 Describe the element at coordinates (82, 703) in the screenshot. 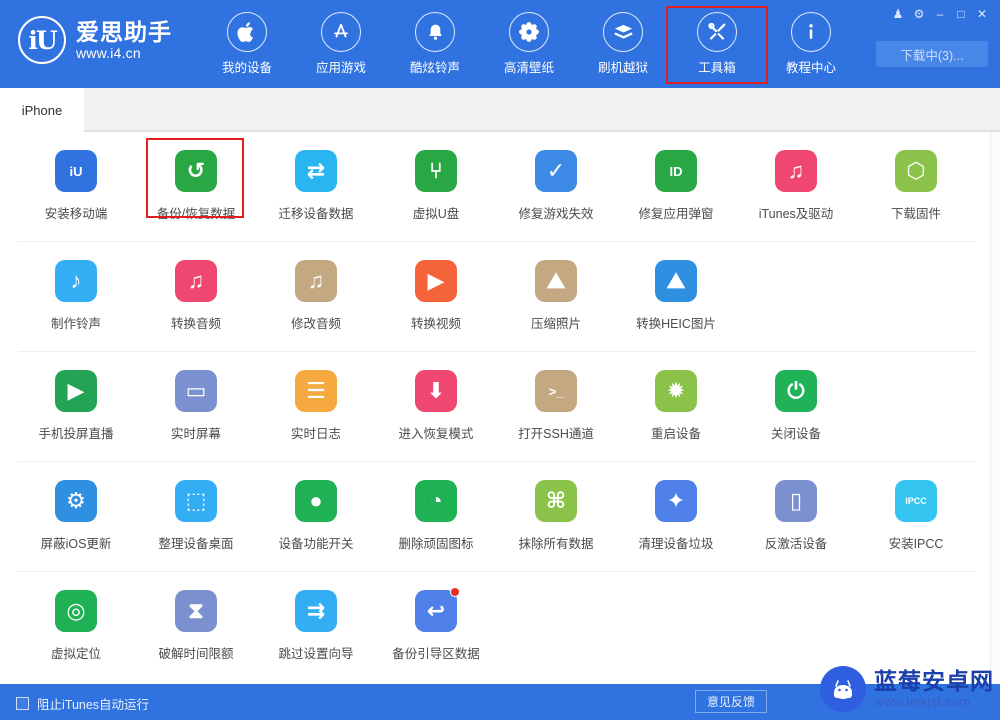

I see `block-itunes-checkbox: 阻止iTunes自动运行` at that location.